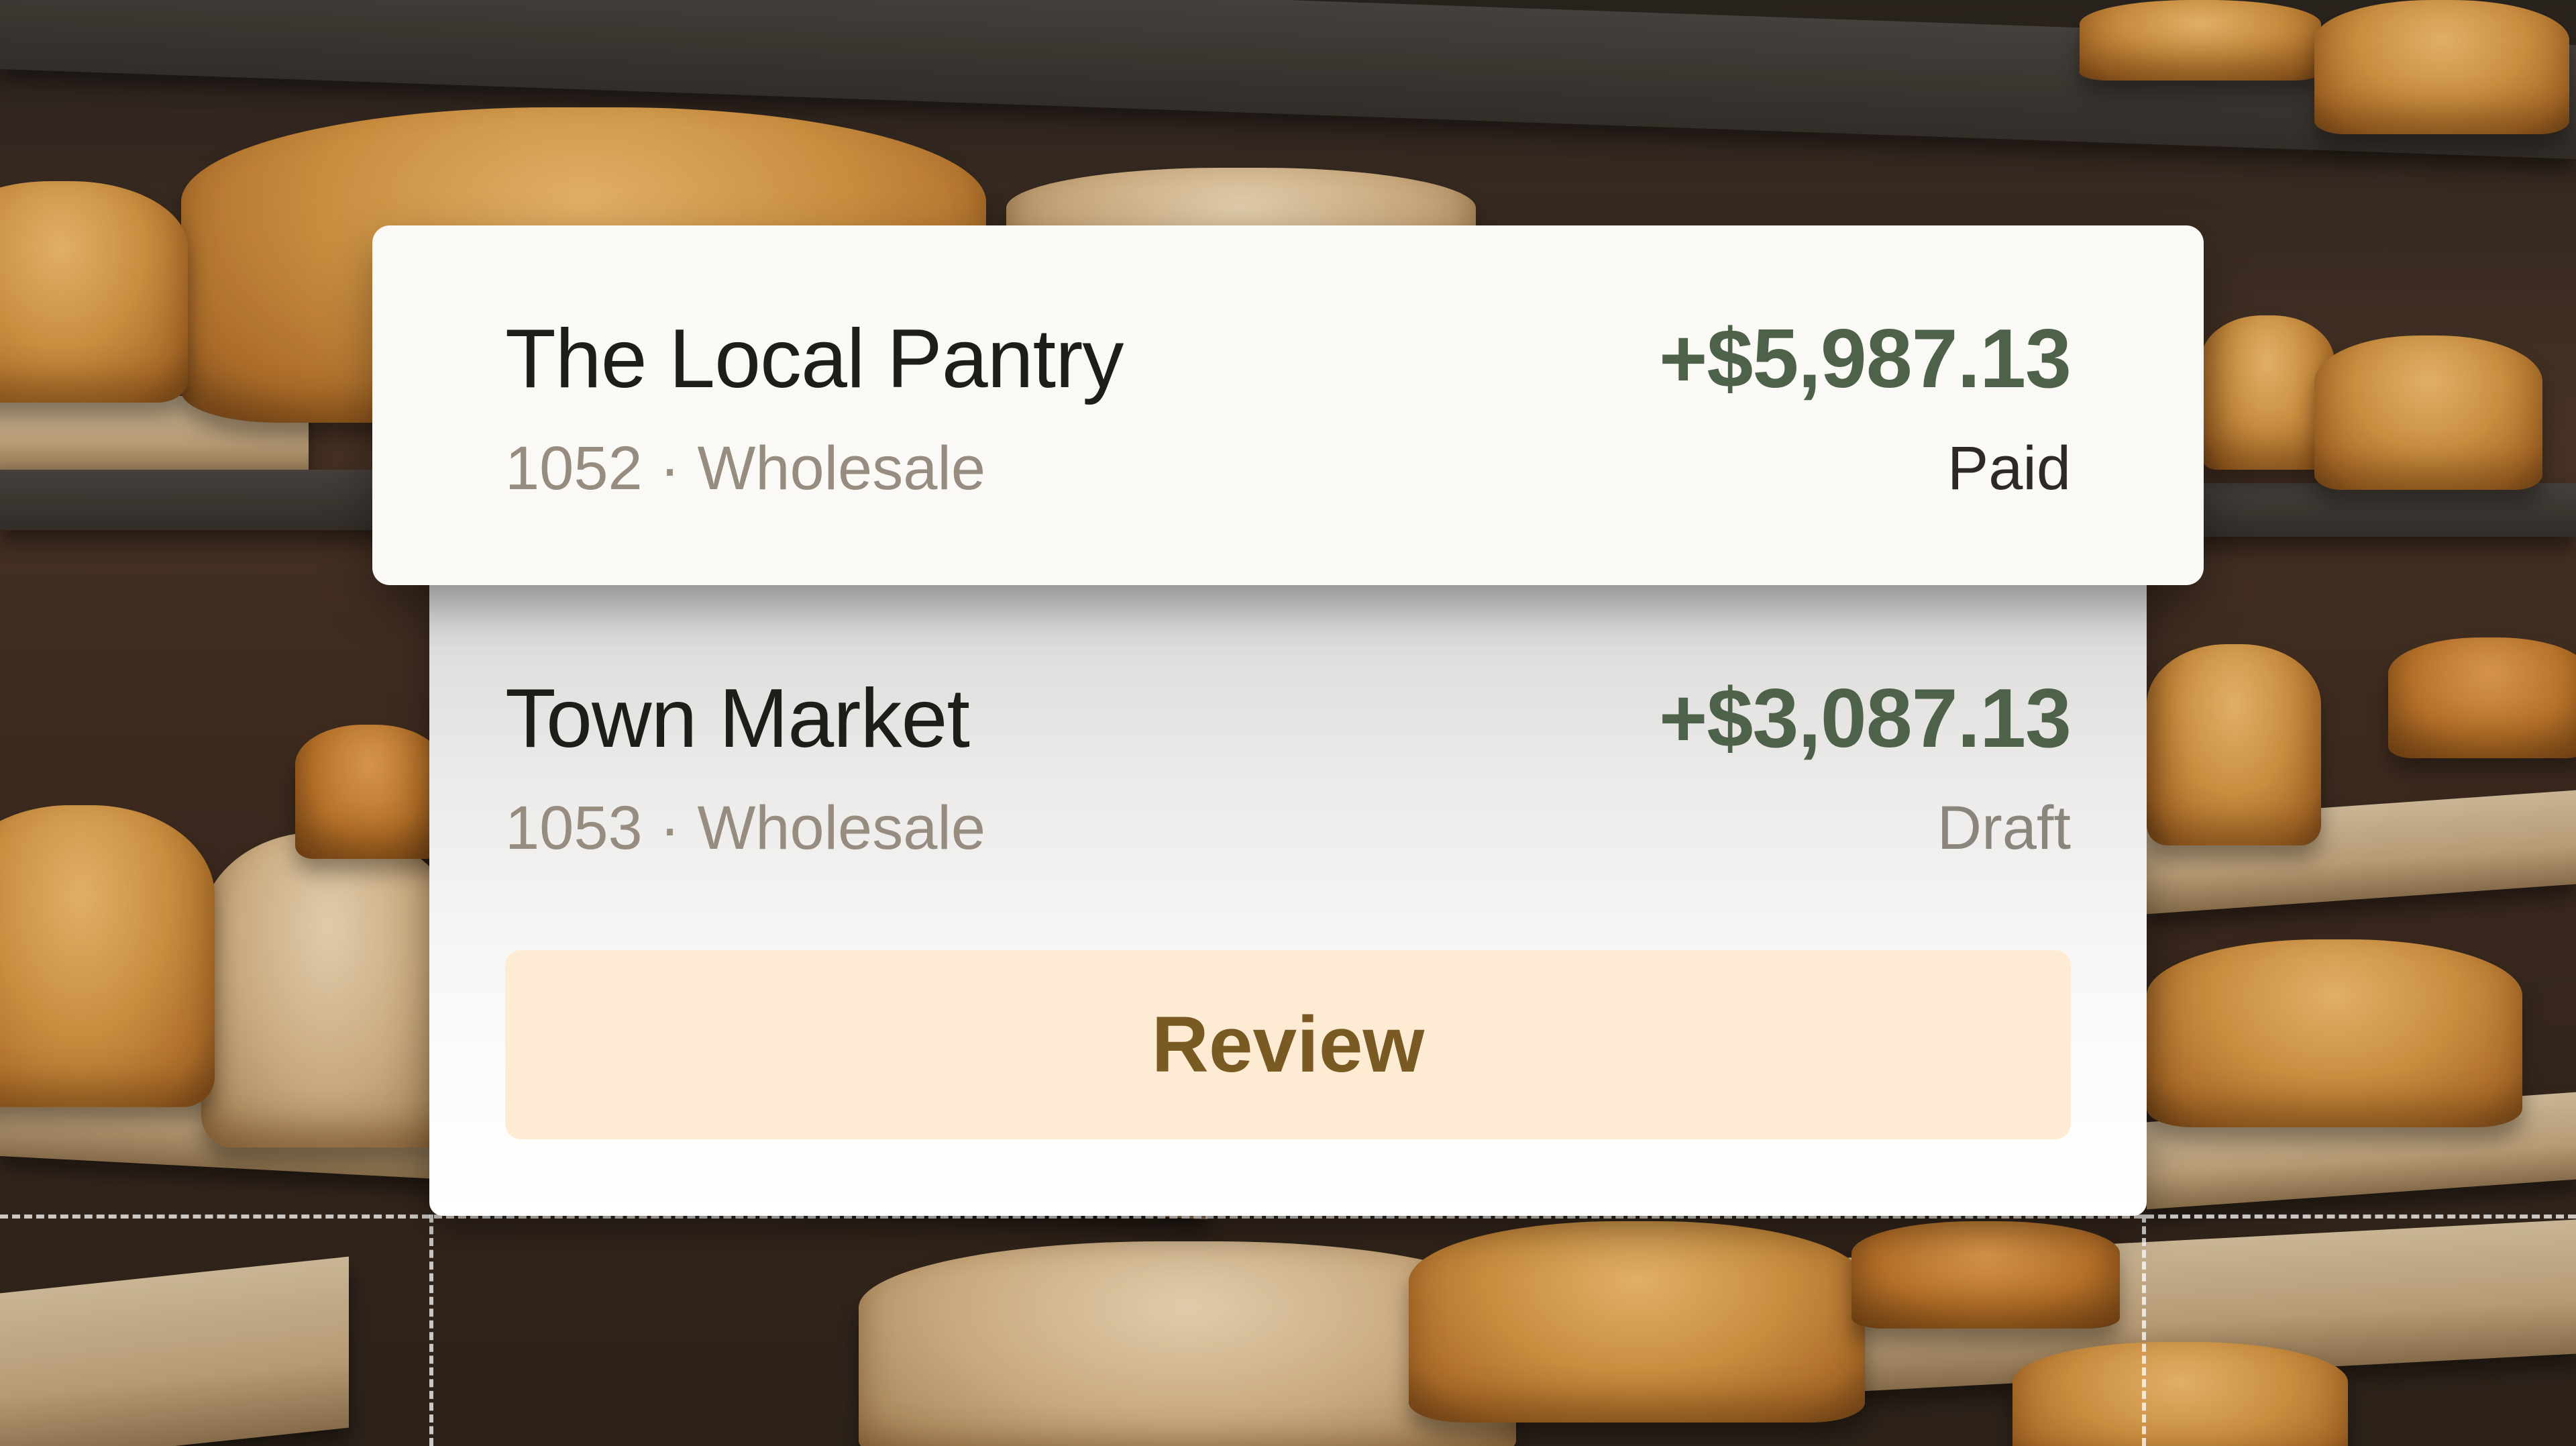  I want to click on transaction-meta: 1052 · Wholesale, so click(745, 468).